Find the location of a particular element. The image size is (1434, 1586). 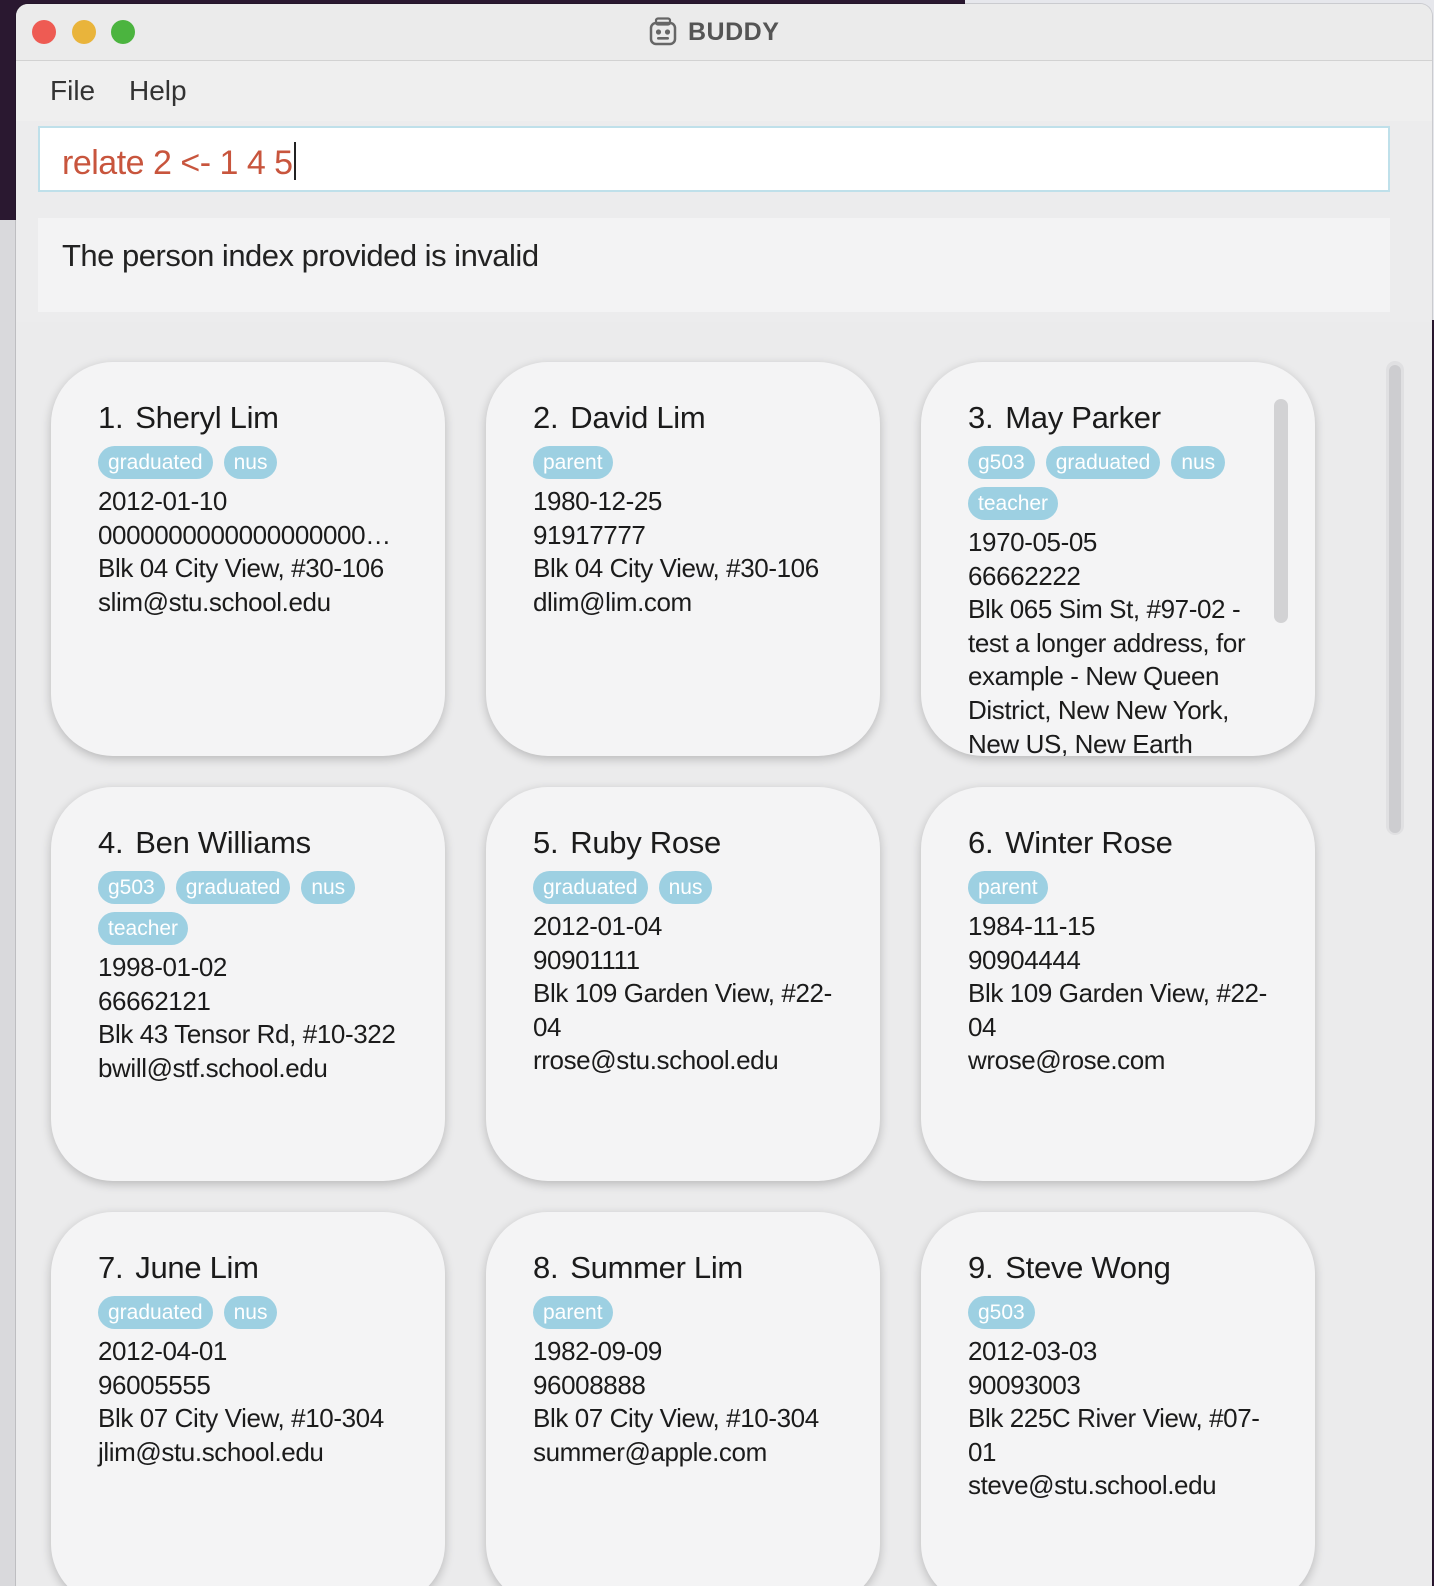

email-field: dlim@lim.com is located at coordinates (612, 601).